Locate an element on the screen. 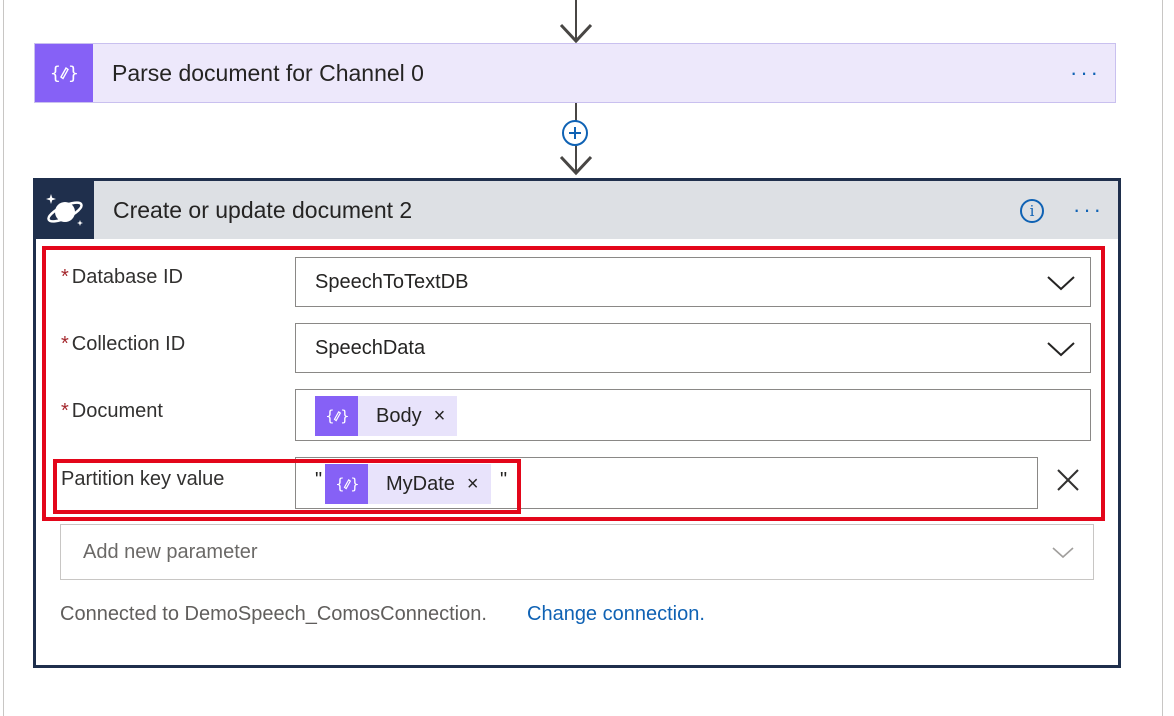 The image size is (1174, 716). parse-card-menu-button: ··· is located at coordinates (1085, 73).